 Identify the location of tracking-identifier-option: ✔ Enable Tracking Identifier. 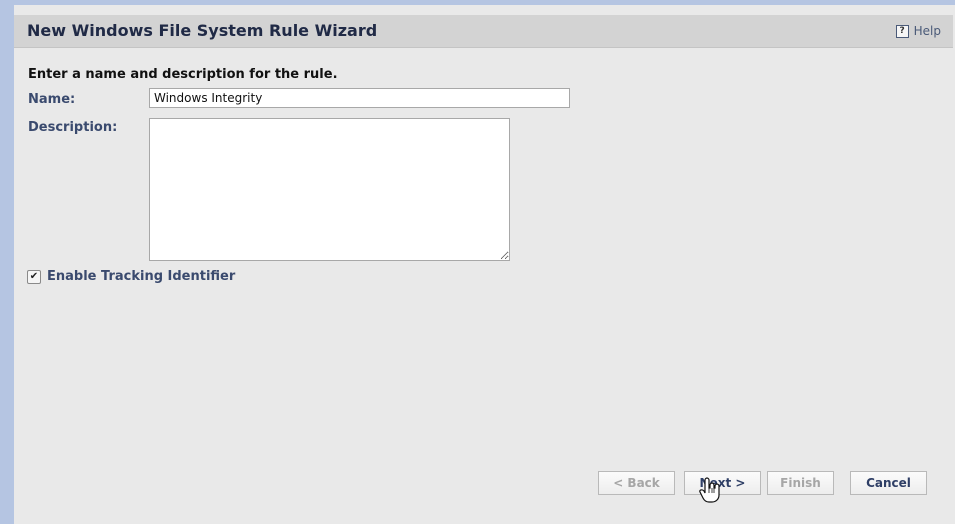
(131, 276).